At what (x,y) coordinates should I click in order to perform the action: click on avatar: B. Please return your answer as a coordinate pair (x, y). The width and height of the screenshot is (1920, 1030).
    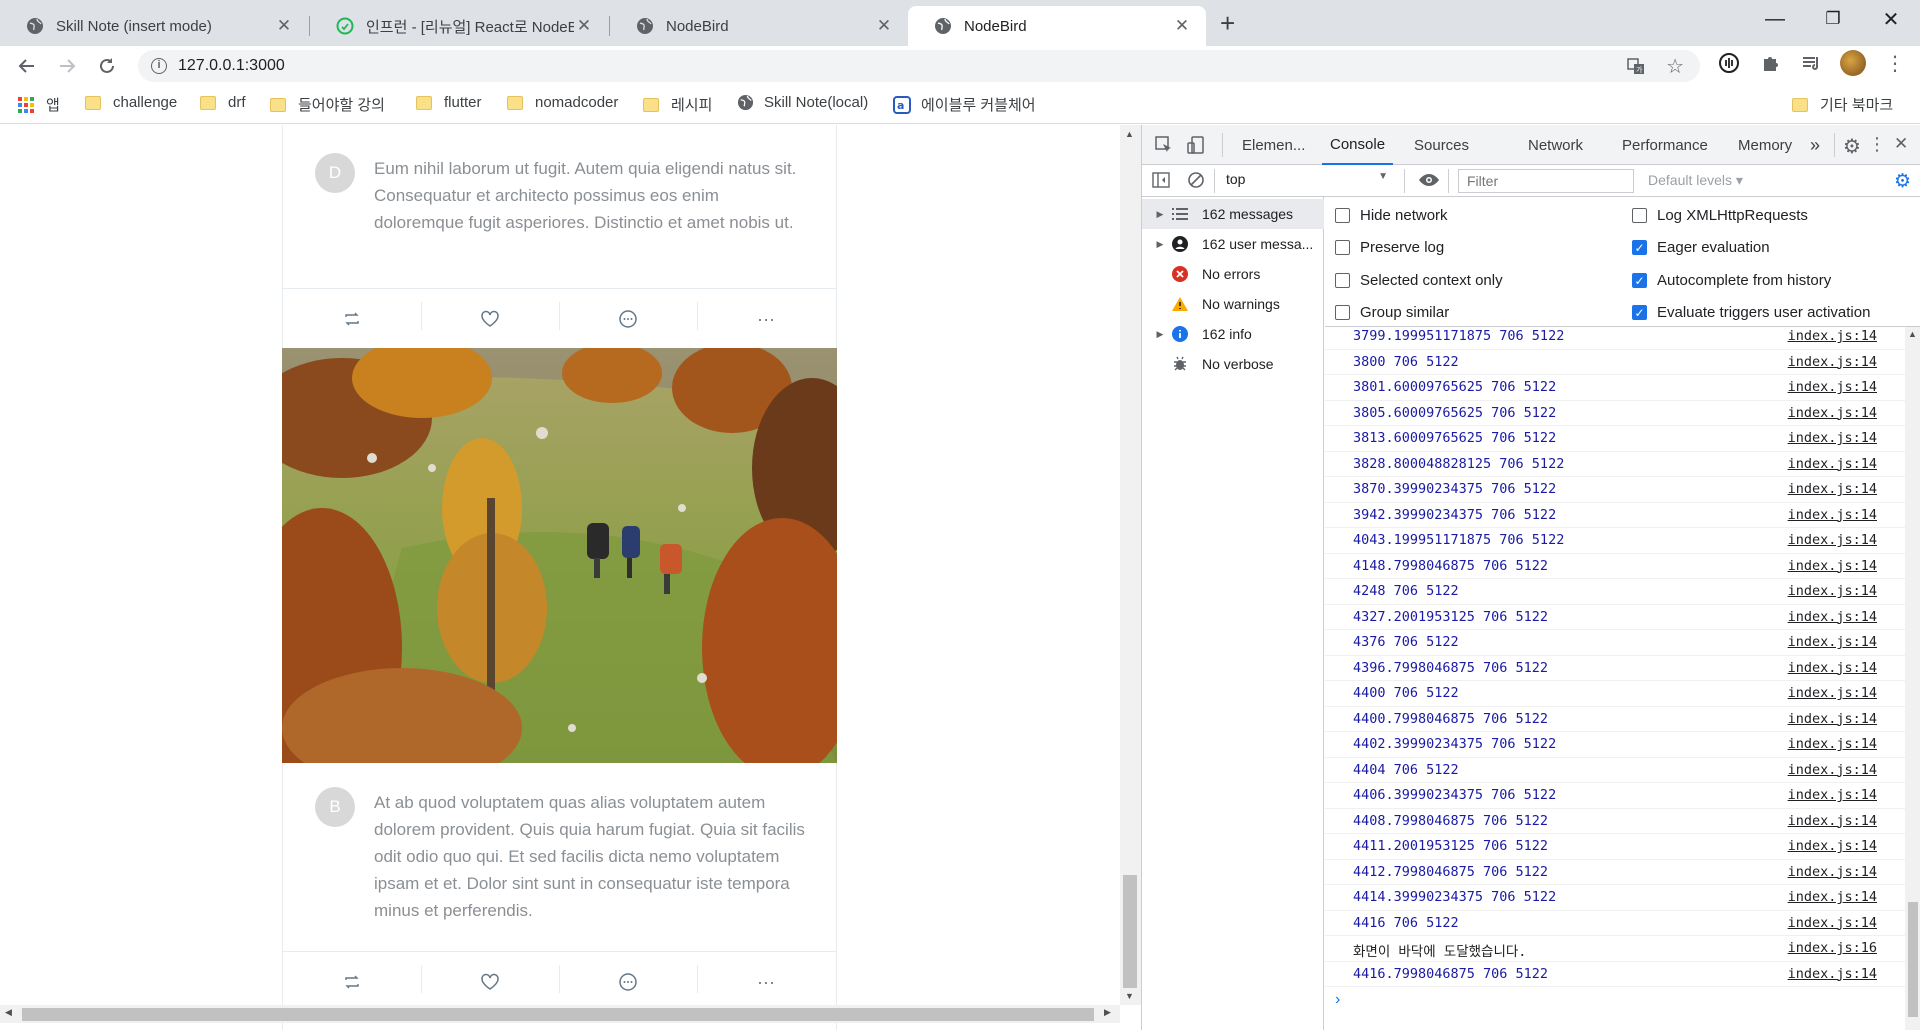
    Looking at the image, I should click on (335, 807).